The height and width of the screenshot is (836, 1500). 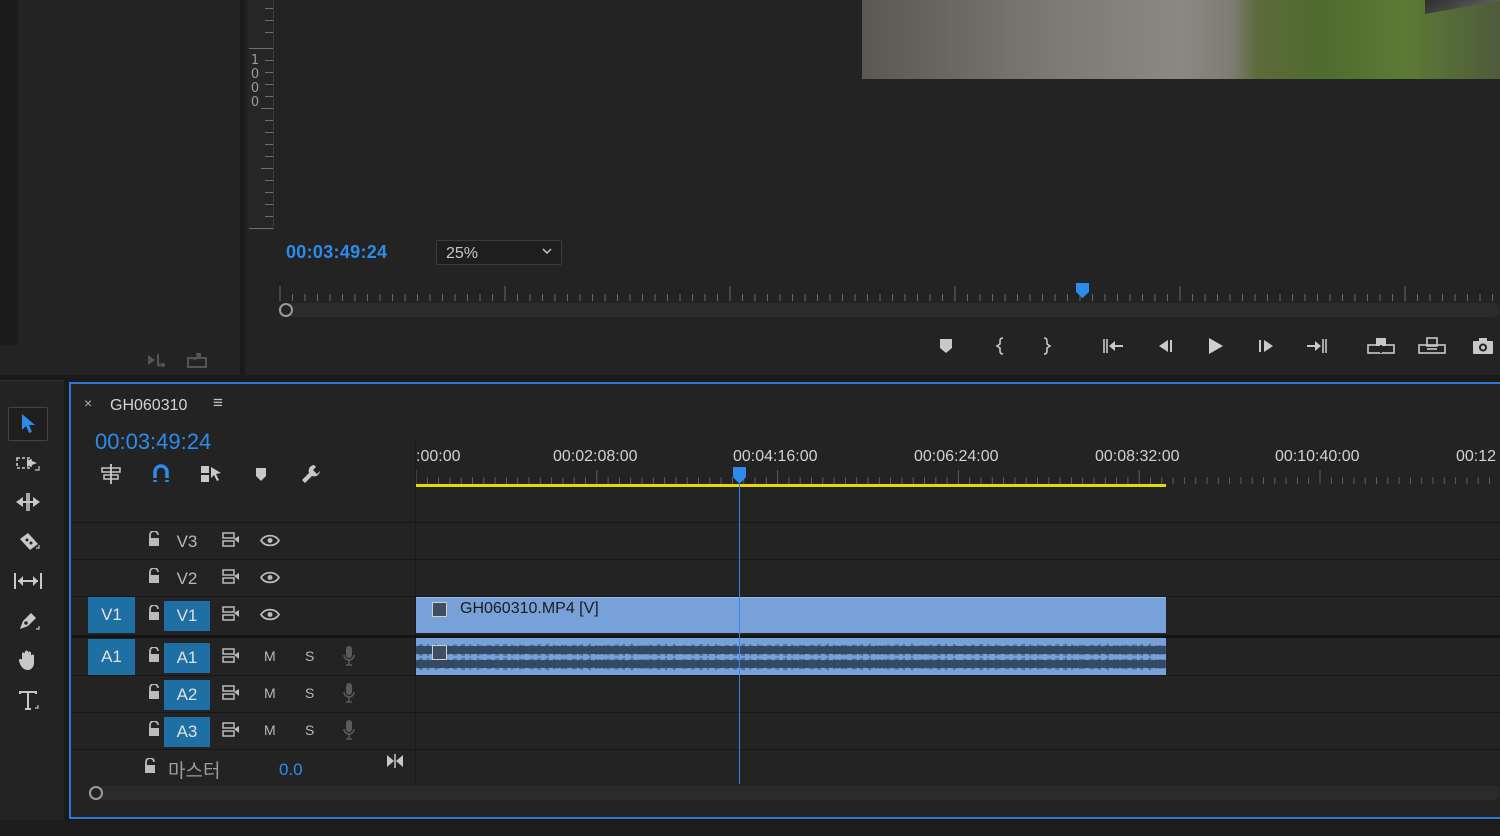 I want to click on fx-badge-icon, so click(x=439, y=652).